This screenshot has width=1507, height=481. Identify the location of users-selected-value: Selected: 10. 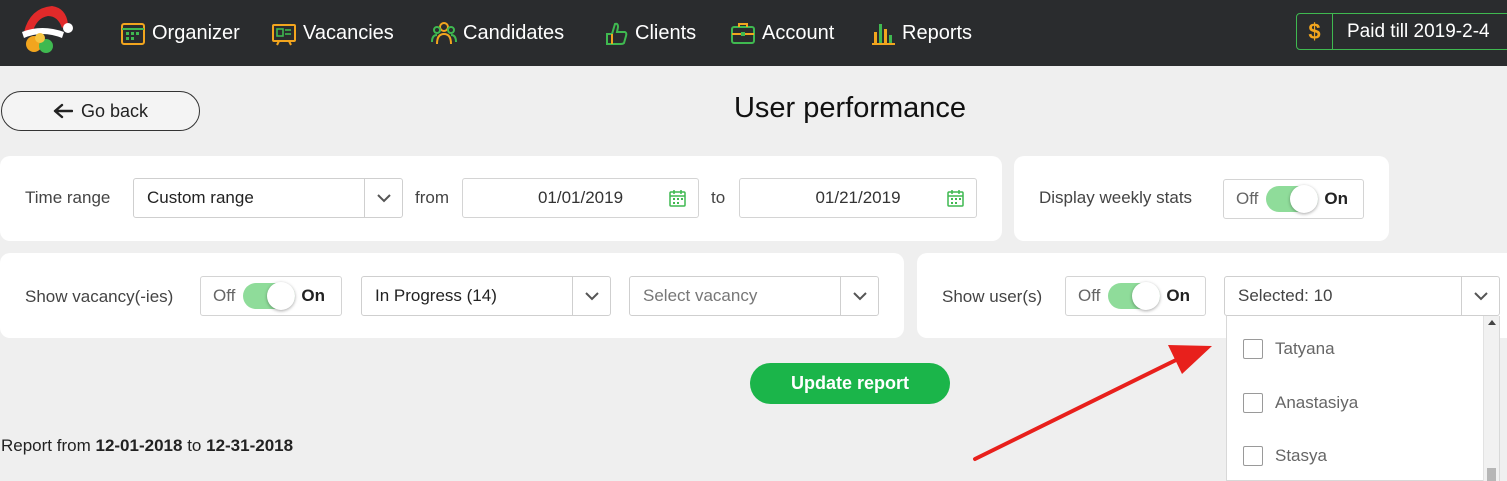
(1285, 295).